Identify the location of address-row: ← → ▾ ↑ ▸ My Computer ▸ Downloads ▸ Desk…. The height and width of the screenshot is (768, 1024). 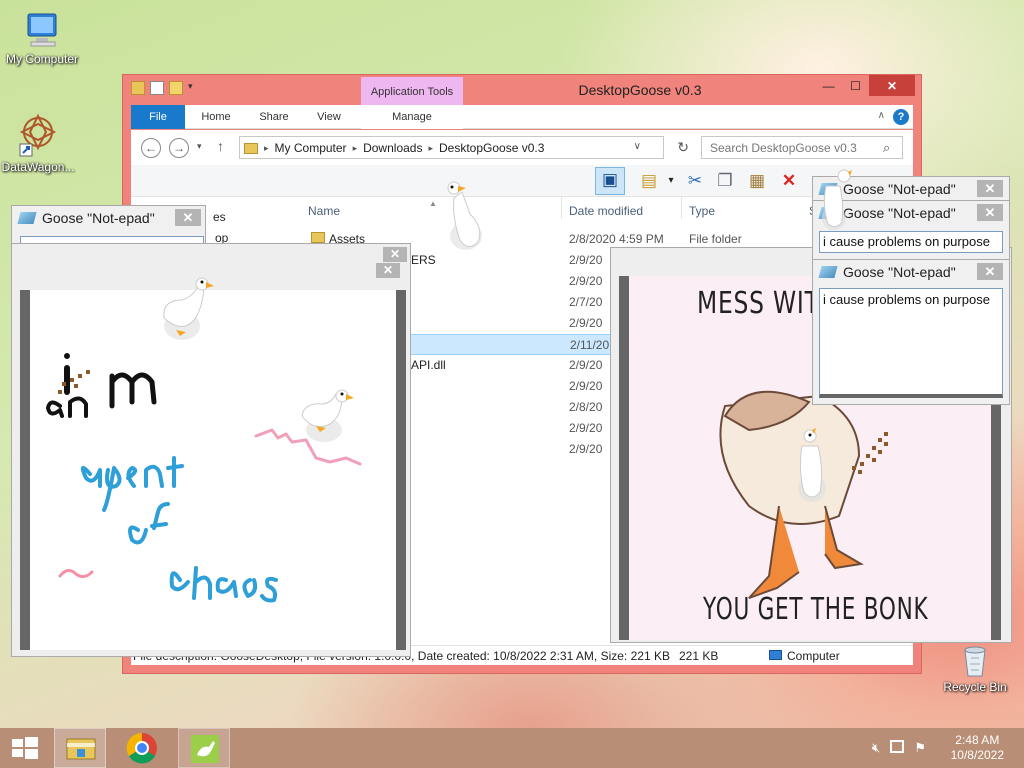
(522, 147).